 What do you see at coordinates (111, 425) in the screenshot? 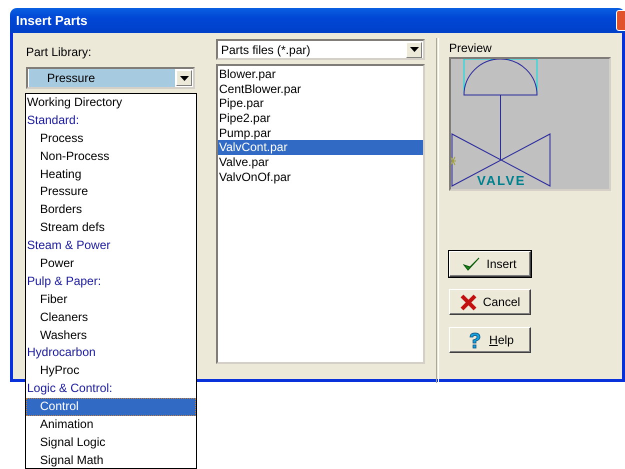
I see `library-item: Animation` at bounding box center [111, 425].